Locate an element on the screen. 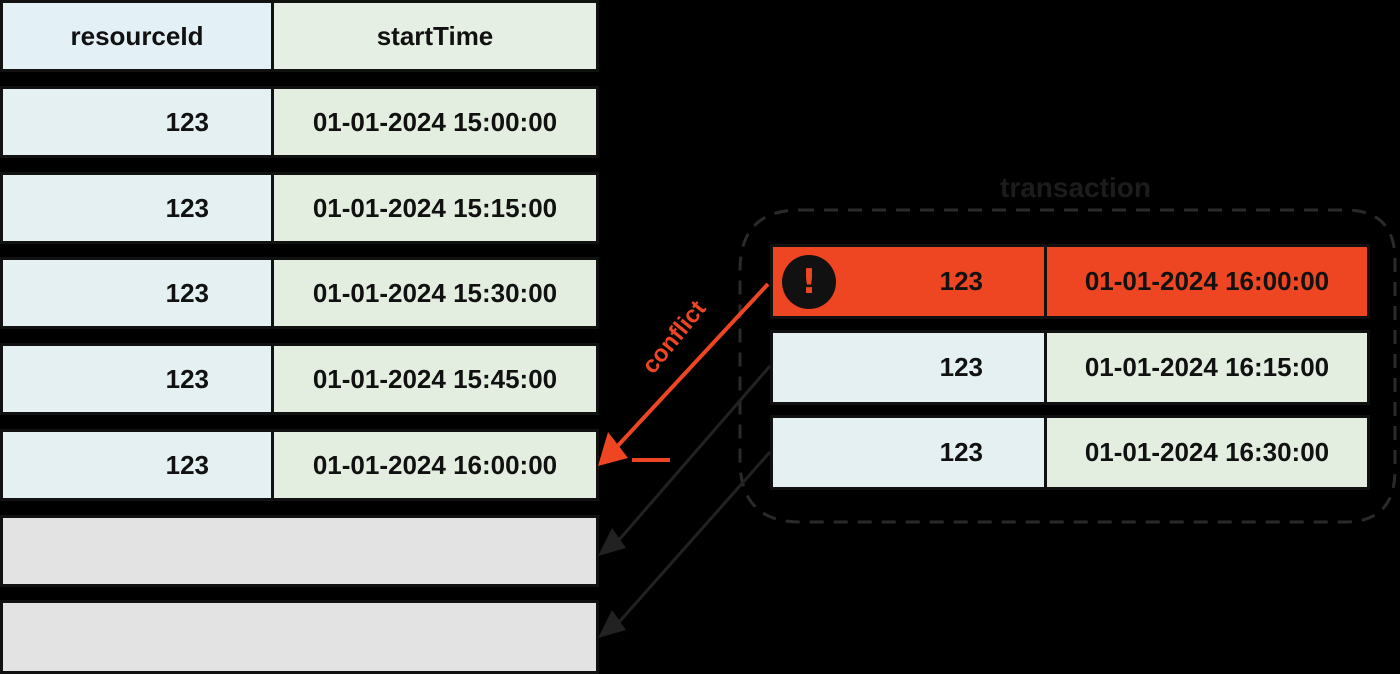 The width and height of the screenshot is (1400, 674). conflict-arrow-head is located at coordinates (613, 449).